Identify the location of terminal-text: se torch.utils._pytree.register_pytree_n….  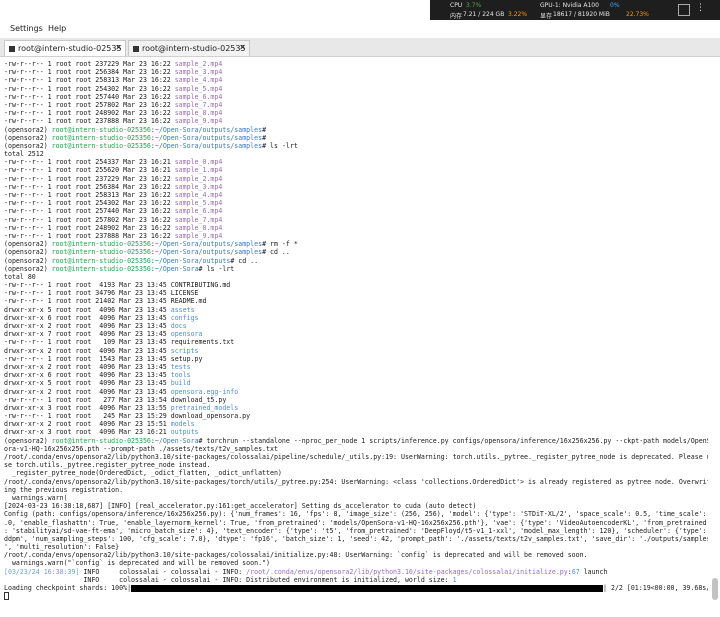
(107, 465).